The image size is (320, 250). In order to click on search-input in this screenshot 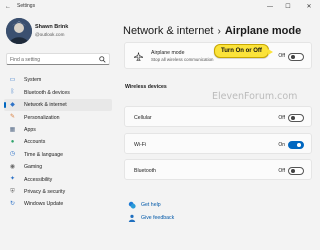, I will do `click(54, 59)`.